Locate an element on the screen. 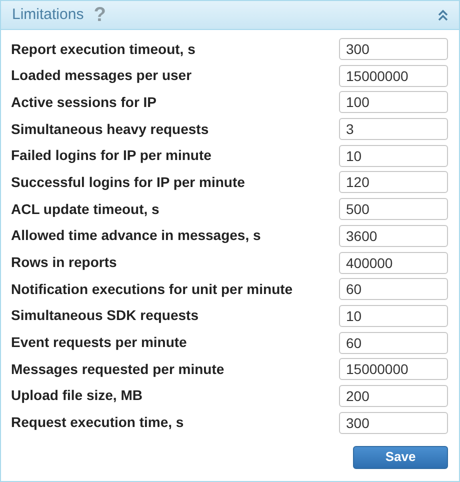 Image resolution: width=460 pixels, height=482 pixels. field-label: Rows in reports is located at coordinates (64, 262).